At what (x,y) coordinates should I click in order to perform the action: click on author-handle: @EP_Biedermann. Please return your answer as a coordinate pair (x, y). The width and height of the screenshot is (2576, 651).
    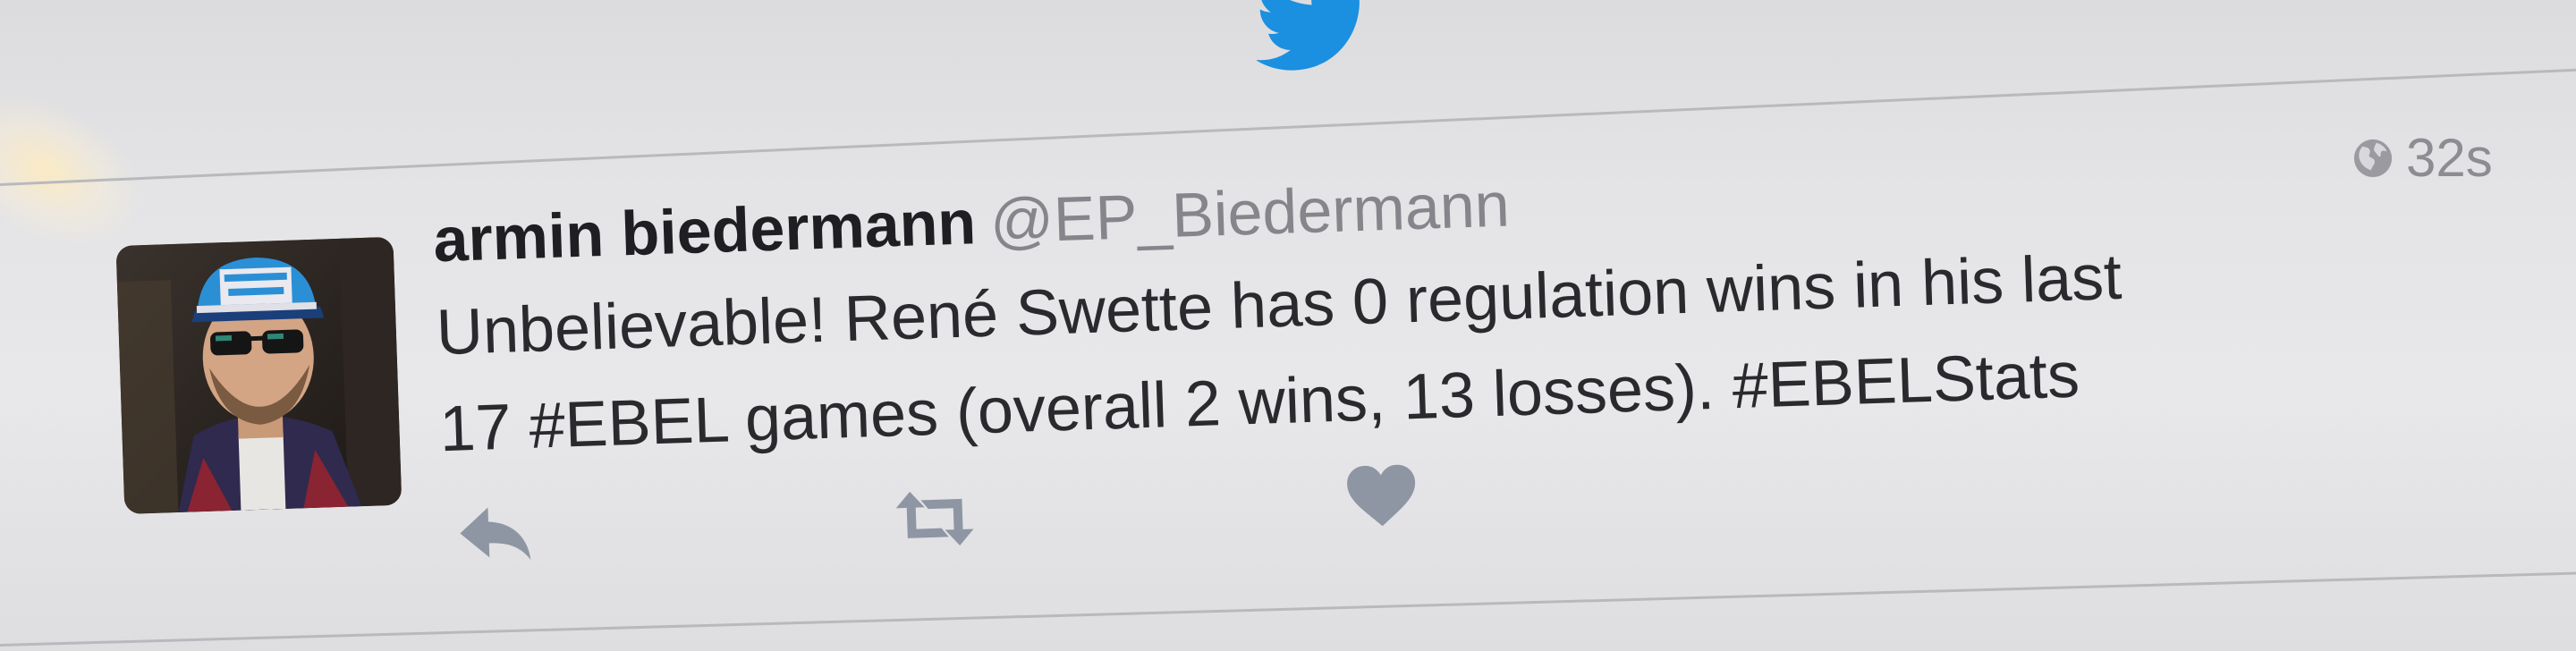
    Looking at the image, I should click on (1250, 212).